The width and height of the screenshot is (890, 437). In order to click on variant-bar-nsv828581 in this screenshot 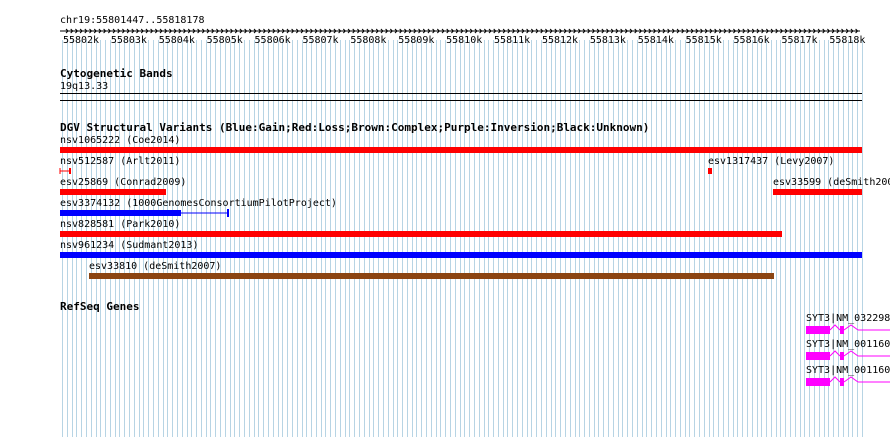, I will do `click(421, 234)`.